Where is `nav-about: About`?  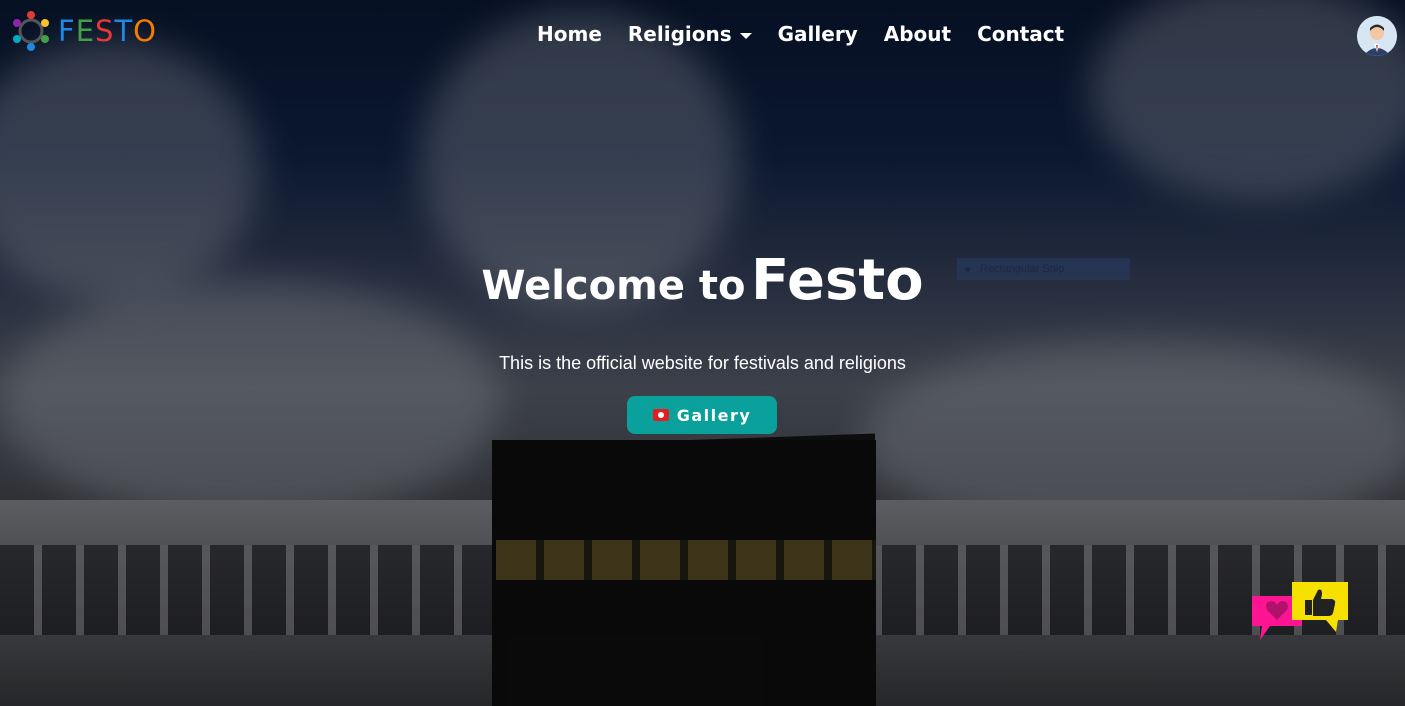 nav-about: About is located at coordinates (917, 34).